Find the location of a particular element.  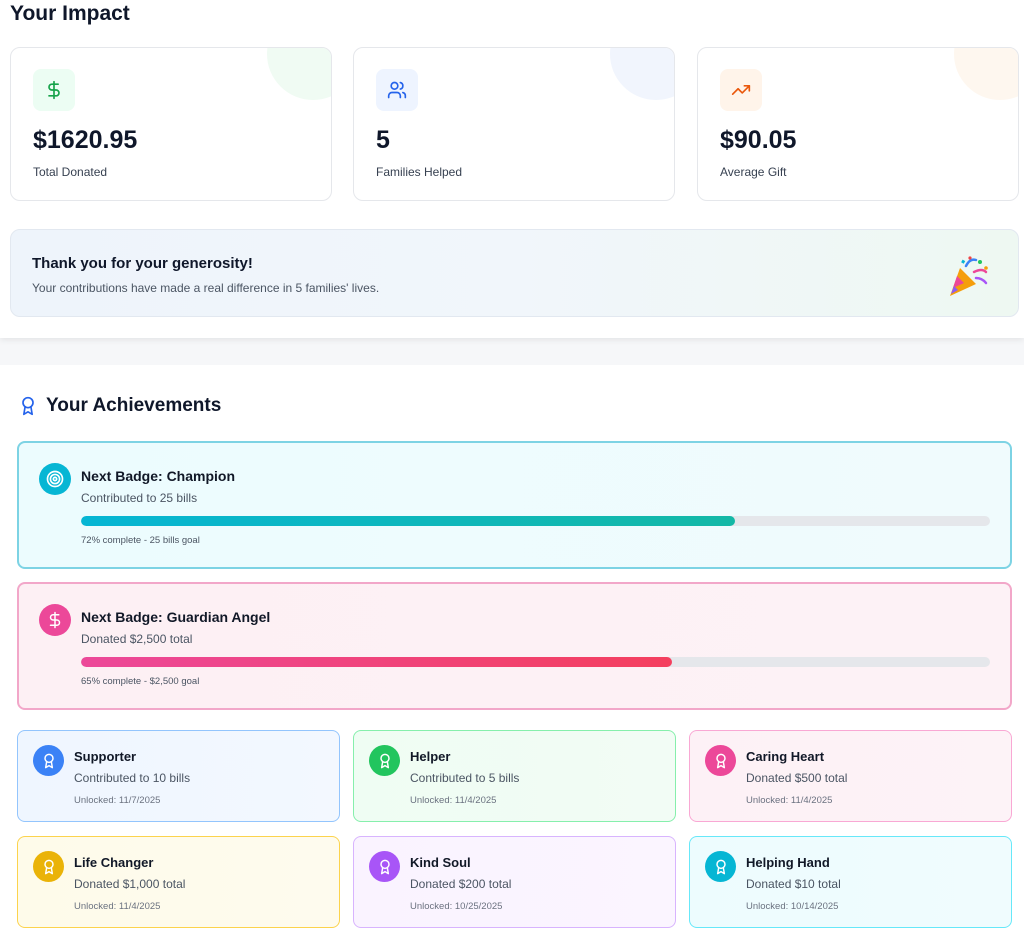

badge-description: Donated $10 total is located at coordinates (793, 884).